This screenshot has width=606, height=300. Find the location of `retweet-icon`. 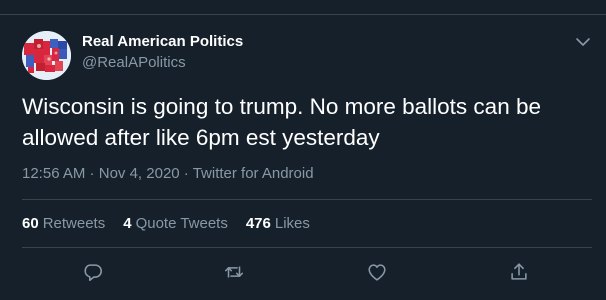

retweet-icon is located at coordinates (234, 272).